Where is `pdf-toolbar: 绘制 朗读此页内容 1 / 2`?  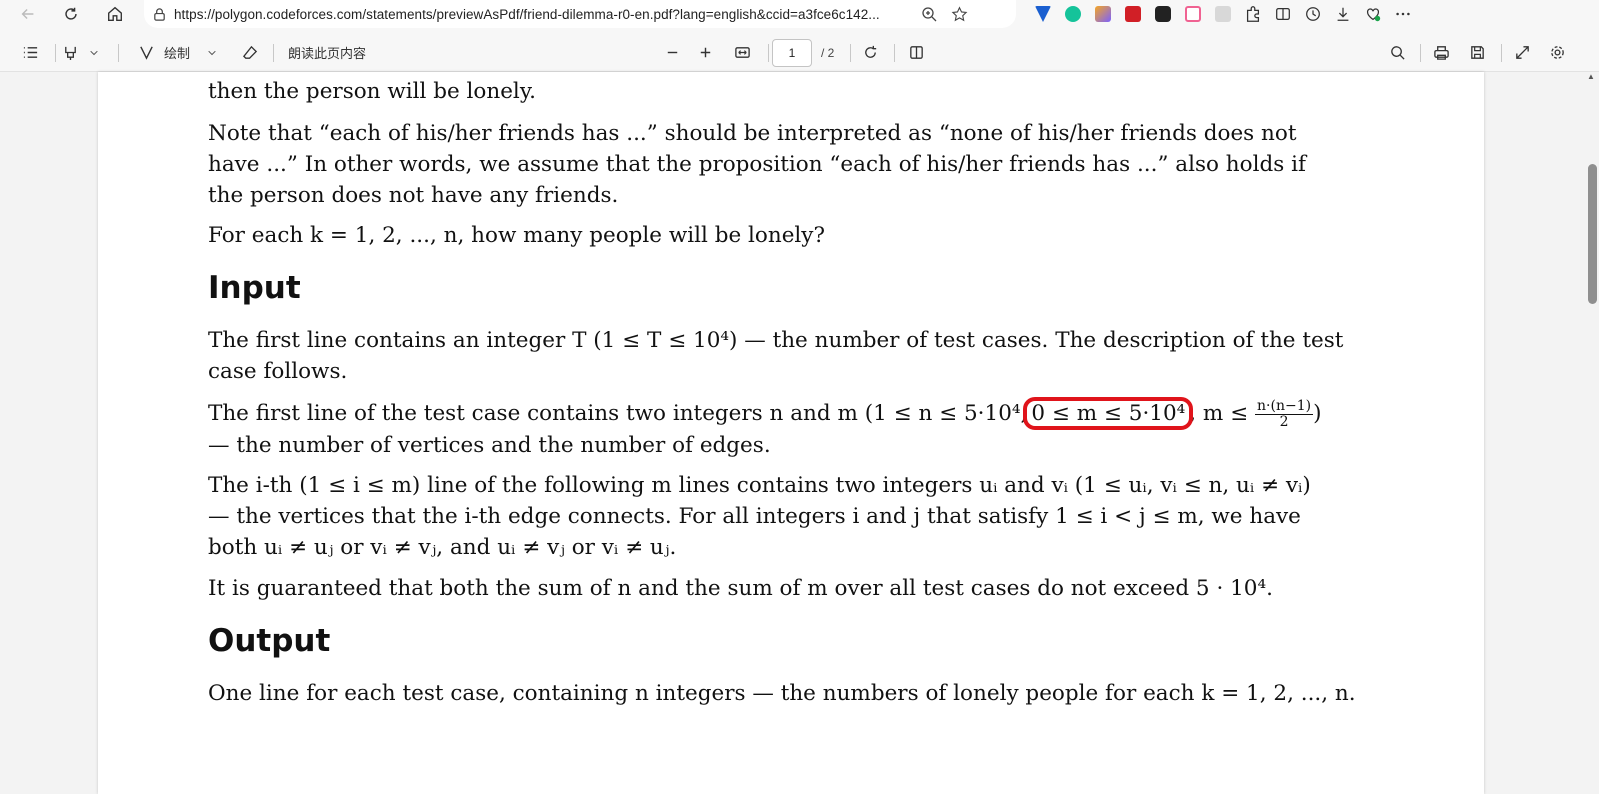
pdf-toolbar: 绘制 朗读此页内容 1 / 2 is located at coordinates (799, 53).